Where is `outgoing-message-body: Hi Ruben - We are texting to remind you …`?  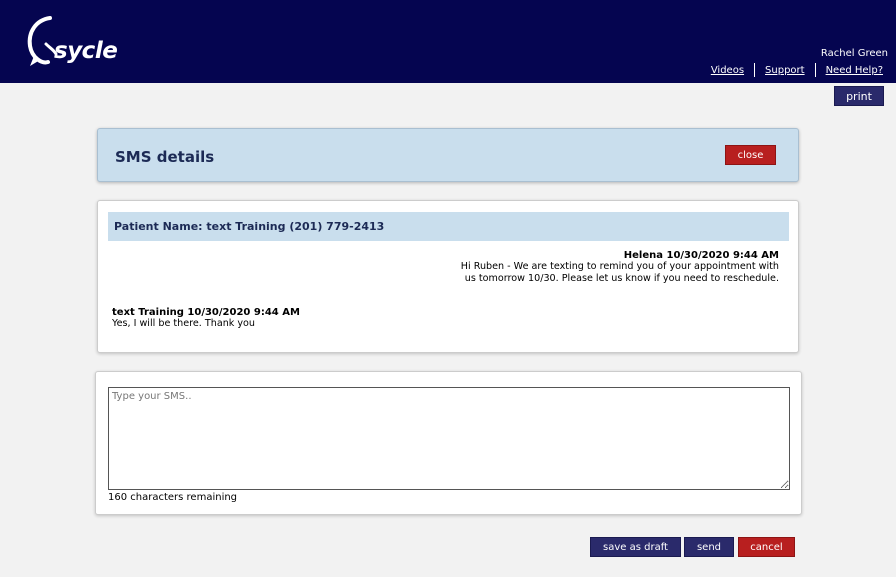 outgoing-message-body: Hi Ruben - We are texting to remind you … is located at coordinates (619, 272).